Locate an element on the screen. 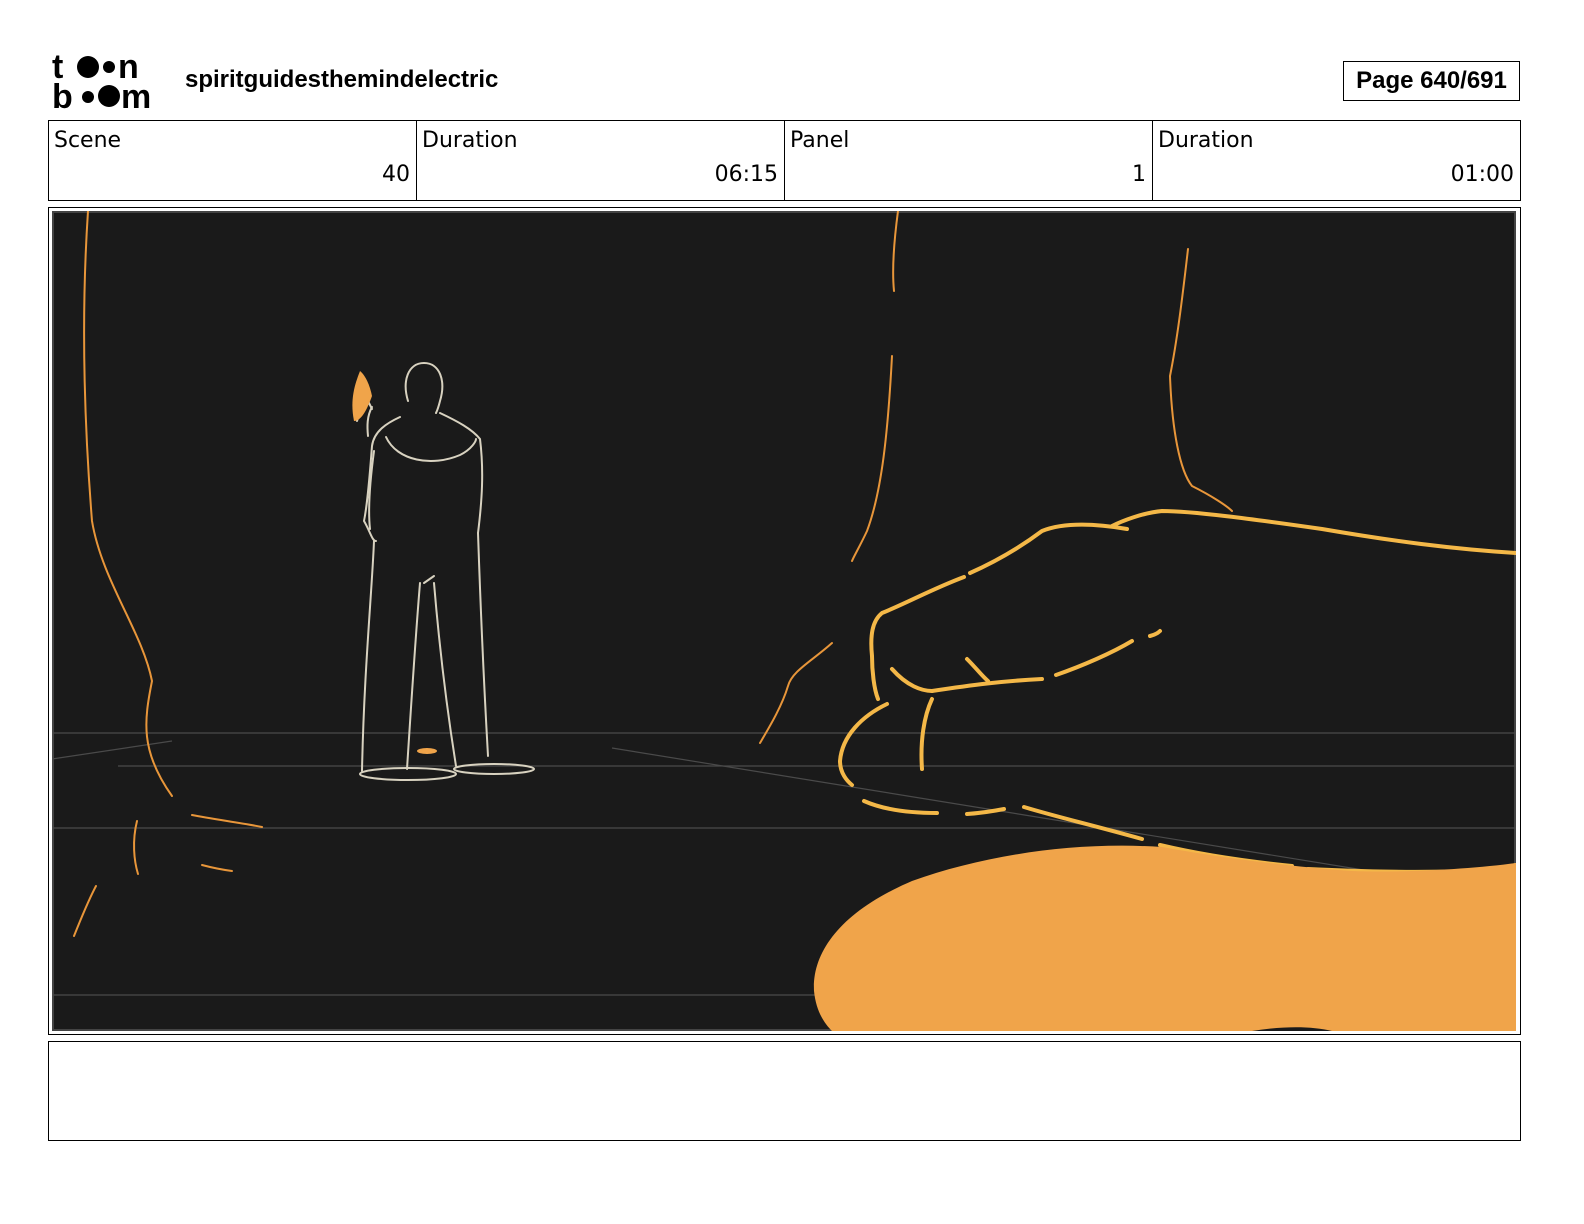  panel-notes-box is located at coordinates (784, 1091).